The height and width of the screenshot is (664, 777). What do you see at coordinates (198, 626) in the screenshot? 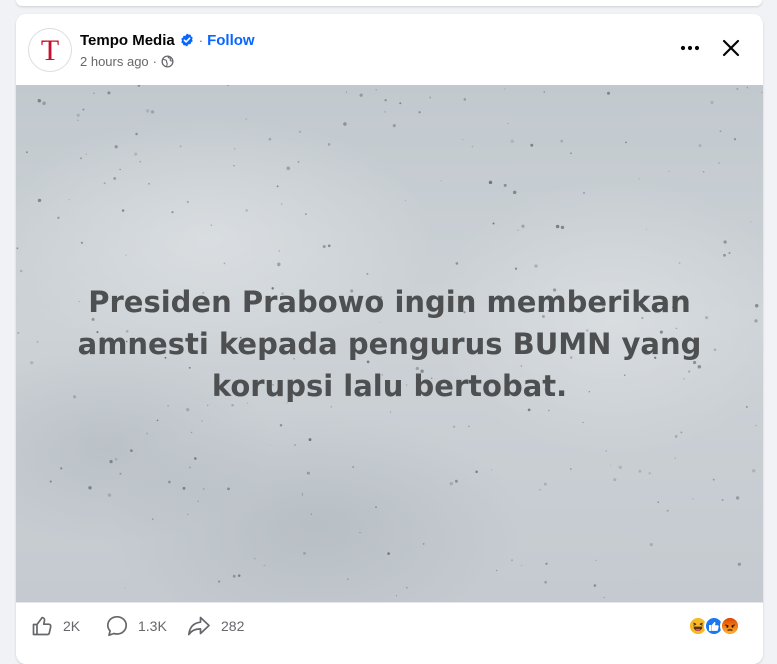
I see `share-arrow-icon` at bounding box center [198, 626].